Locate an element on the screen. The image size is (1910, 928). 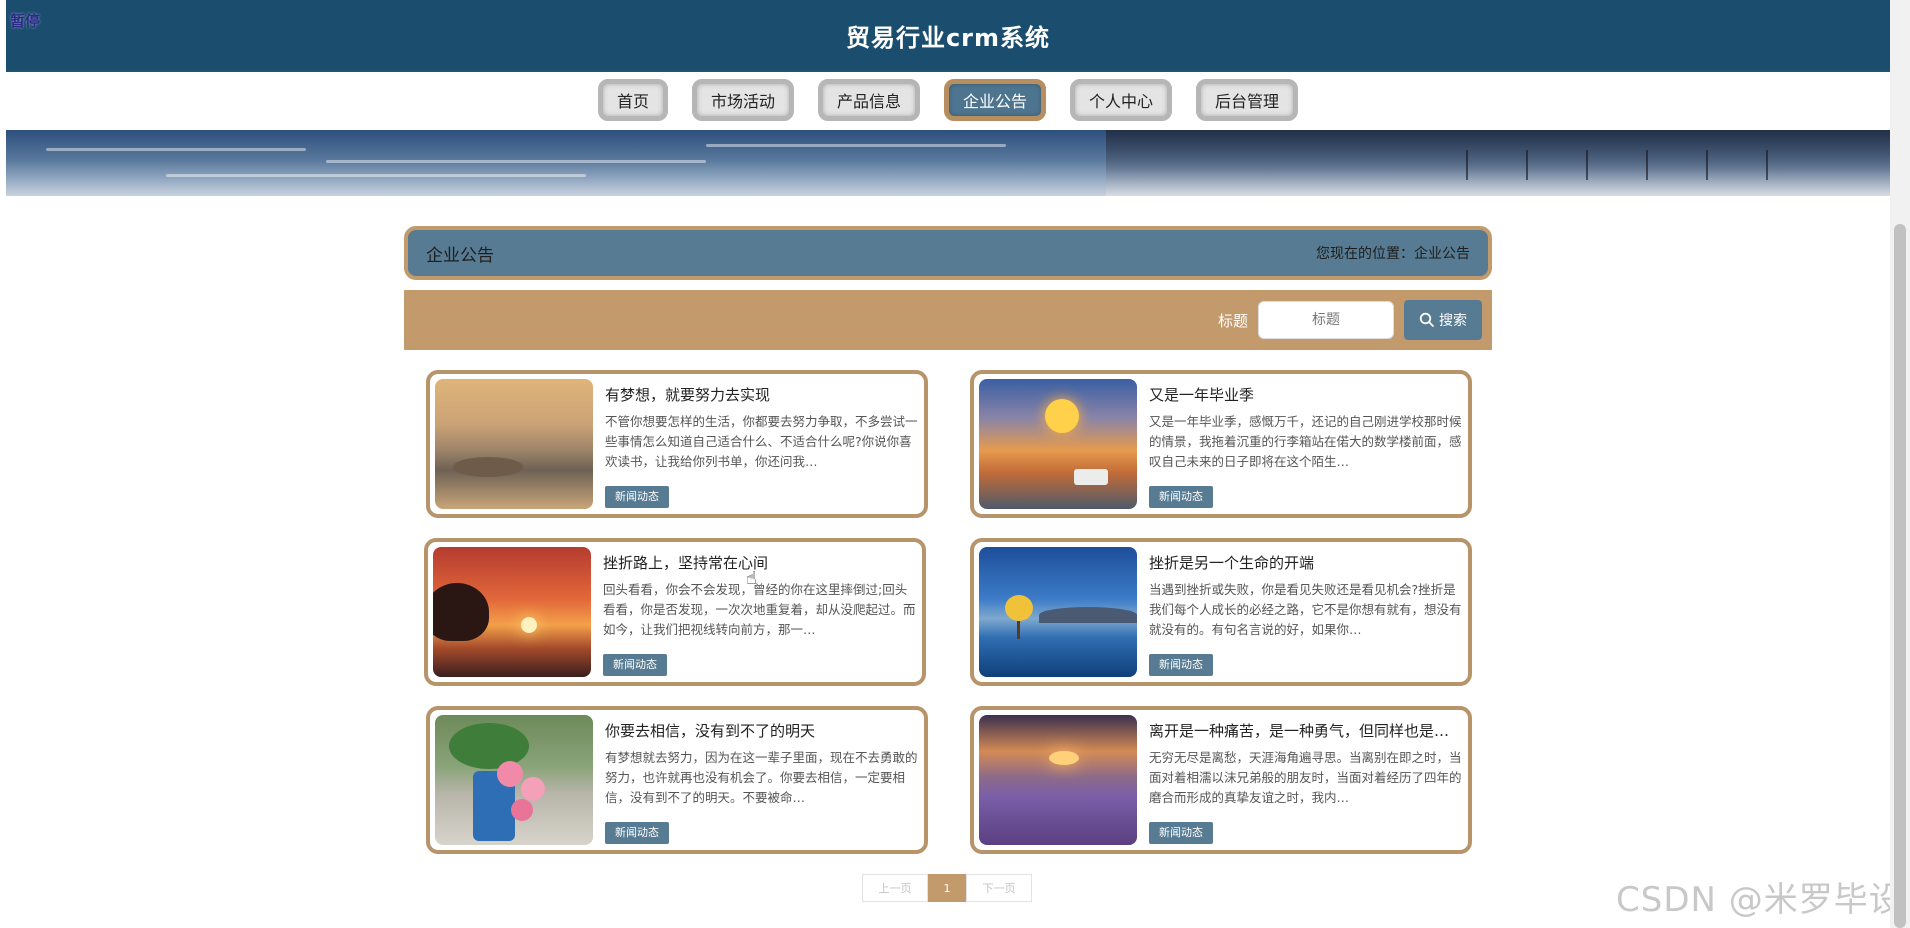
section-header: 企业公告 您现在的位置：企业公告 is located at coordinates (948, 253).